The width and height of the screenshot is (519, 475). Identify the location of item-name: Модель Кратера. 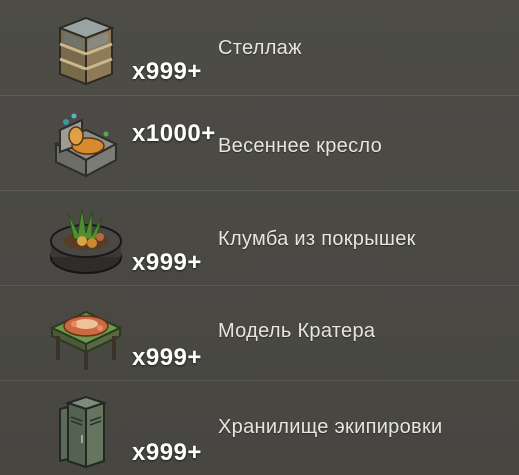
(297, 331).